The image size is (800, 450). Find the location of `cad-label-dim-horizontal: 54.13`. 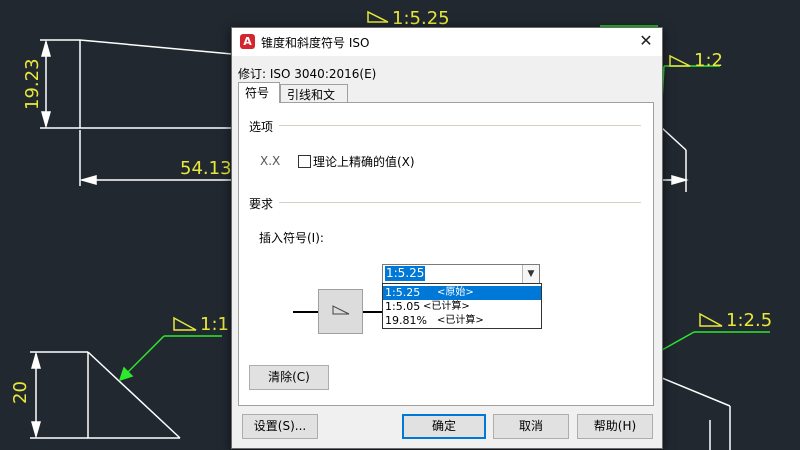

cad-label-dim-horizontal: 54.13 is located at coordinates (206, 168).